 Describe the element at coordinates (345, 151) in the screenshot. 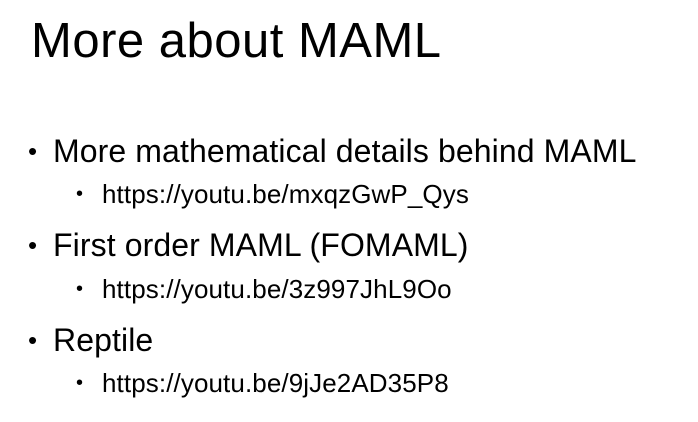

I see `bullet-text: More mathematical details behind MAML` at that location.